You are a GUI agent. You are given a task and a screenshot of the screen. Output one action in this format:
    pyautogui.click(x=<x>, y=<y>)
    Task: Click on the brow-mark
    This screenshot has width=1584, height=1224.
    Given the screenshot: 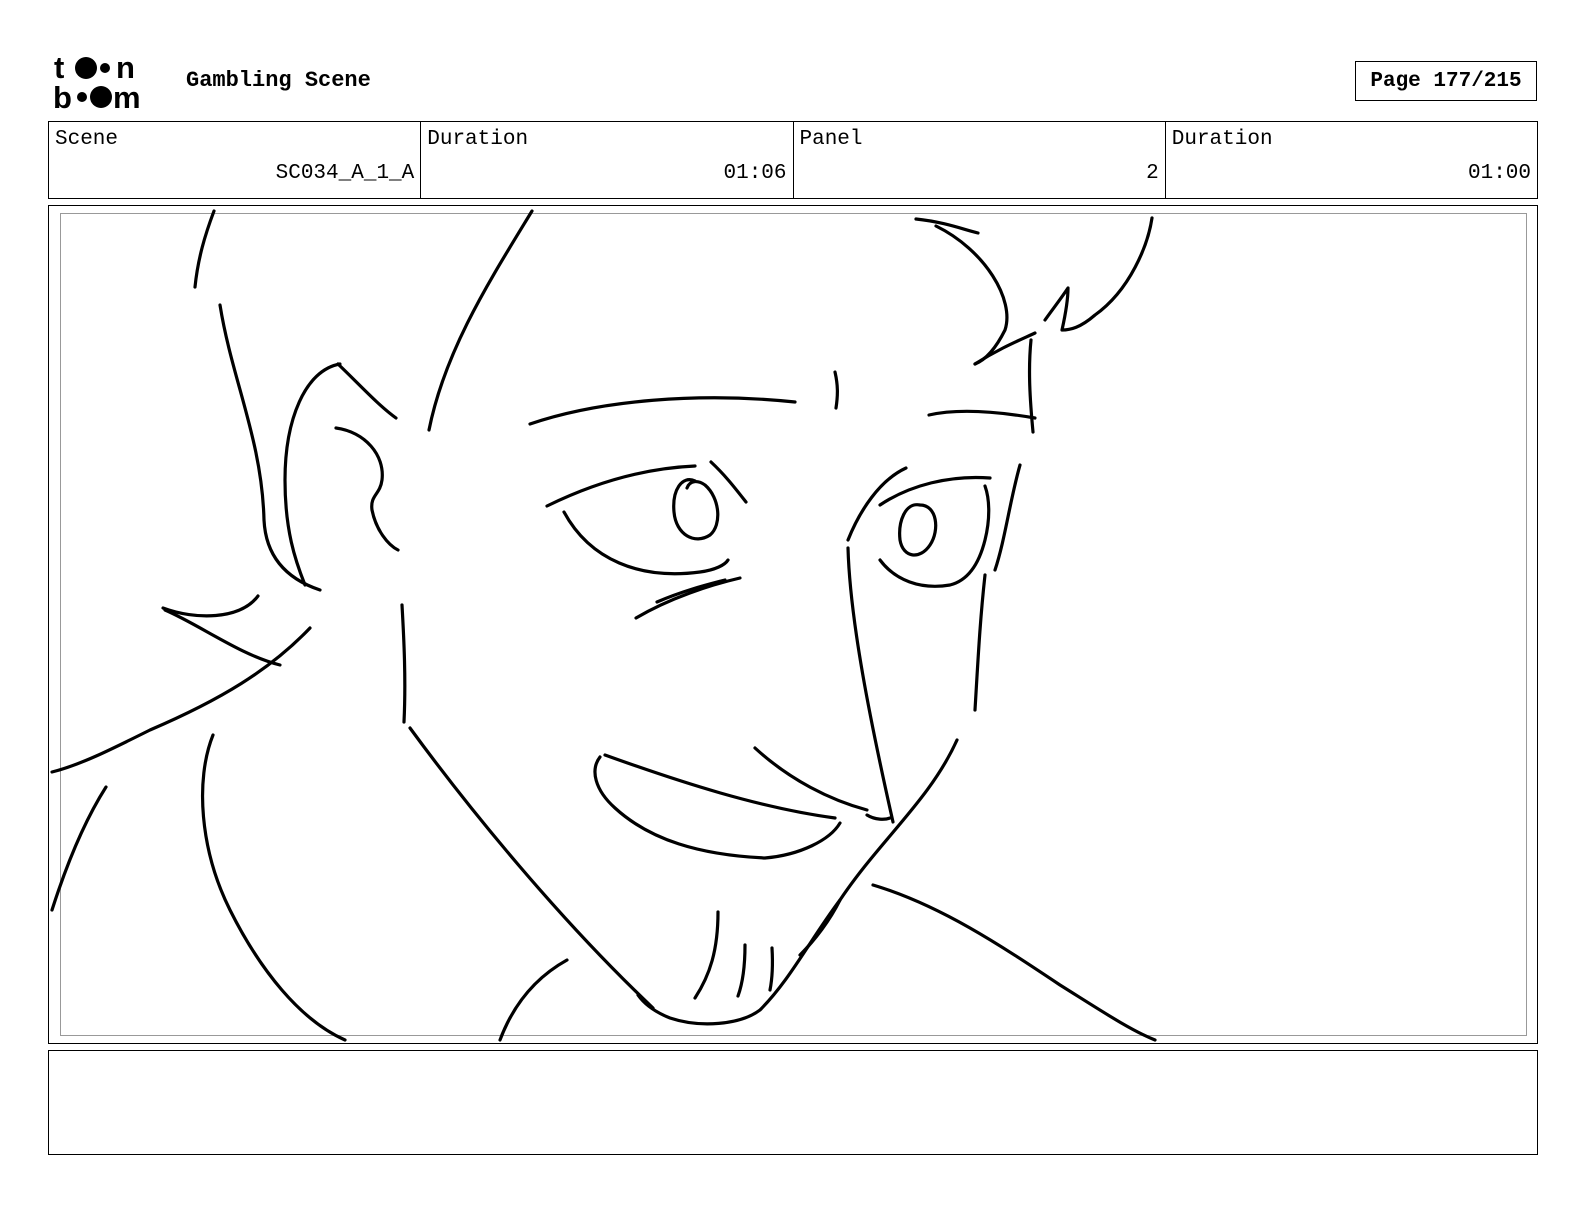 What is the action you would take?
    pyautogui.click(x=836, y=390)
    